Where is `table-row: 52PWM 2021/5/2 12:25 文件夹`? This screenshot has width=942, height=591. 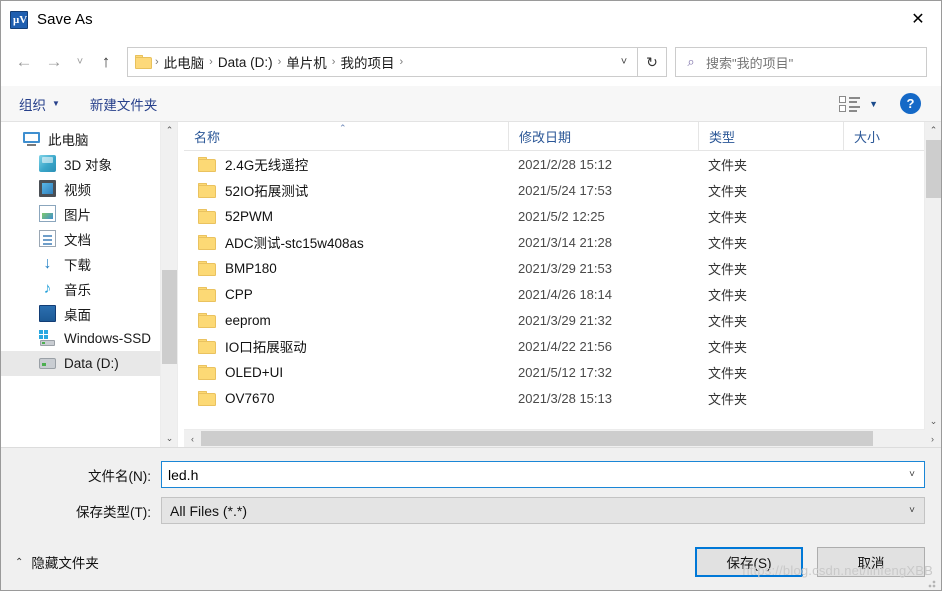
table-row: 52PWM 2021/5/2 12:25 文件夹 is located at coordinates (562, 216).